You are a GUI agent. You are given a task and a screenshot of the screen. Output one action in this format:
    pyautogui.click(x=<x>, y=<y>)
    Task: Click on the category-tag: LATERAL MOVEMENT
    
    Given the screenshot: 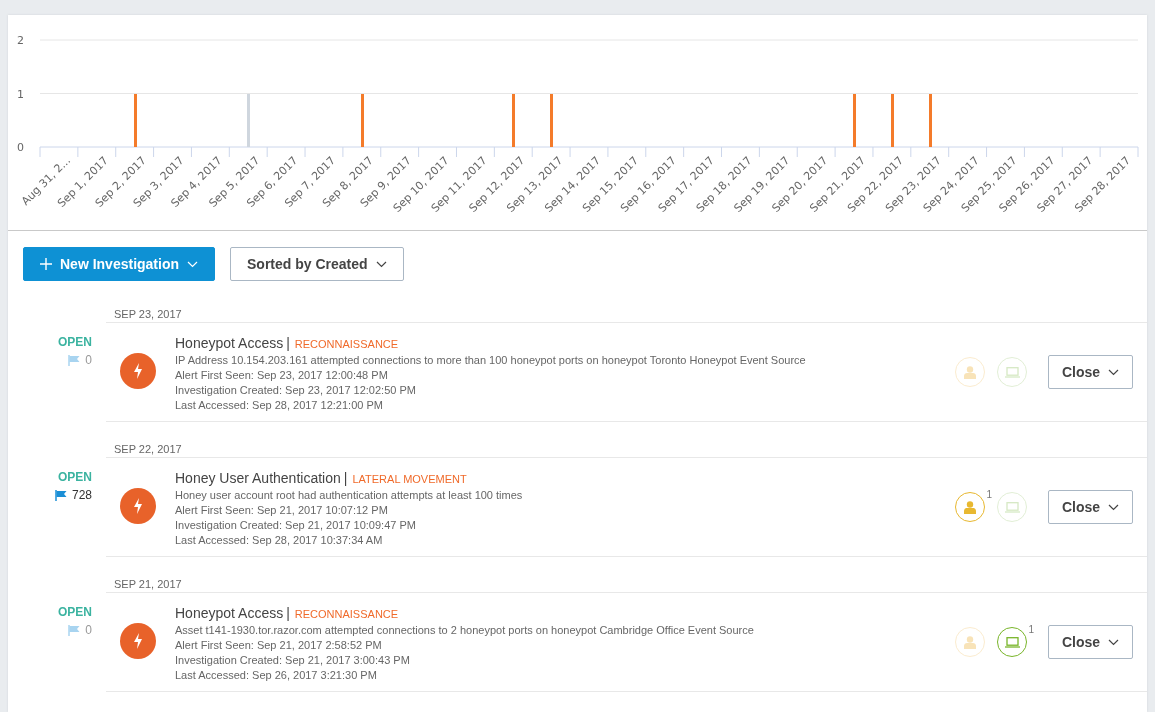 What is the action you would take?
    pyautogui.click(x=409, y=479)
    